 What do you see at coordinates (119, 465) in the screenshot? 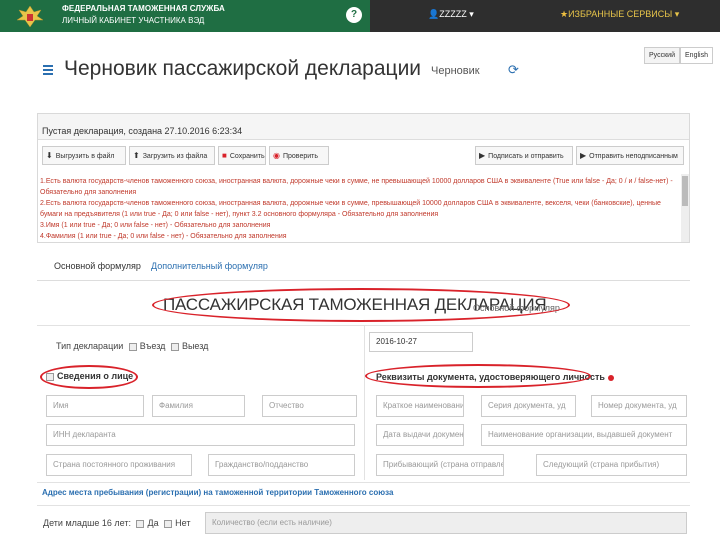
I see `country-residence-select: Страна постоянного проживания` at bounding box center [119, 465].